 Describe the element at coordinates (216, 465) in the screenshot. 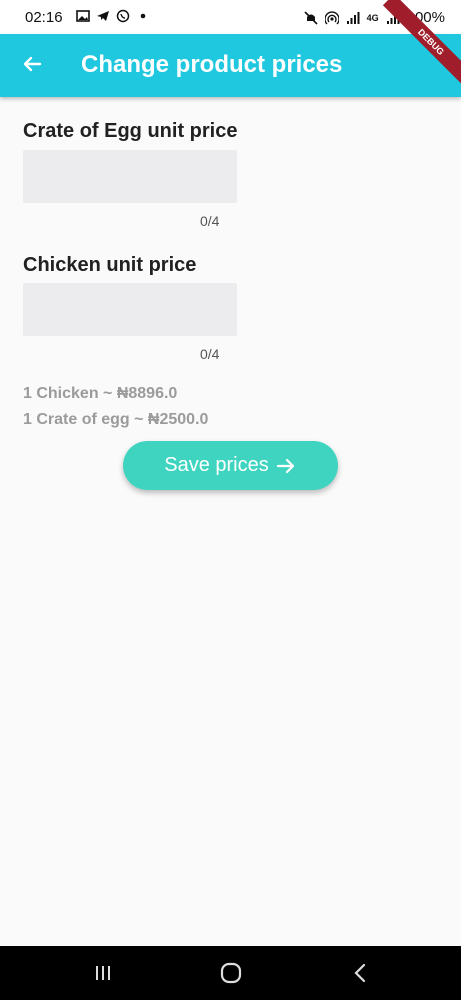

I see `save-prices-label: Save prices` at that location.